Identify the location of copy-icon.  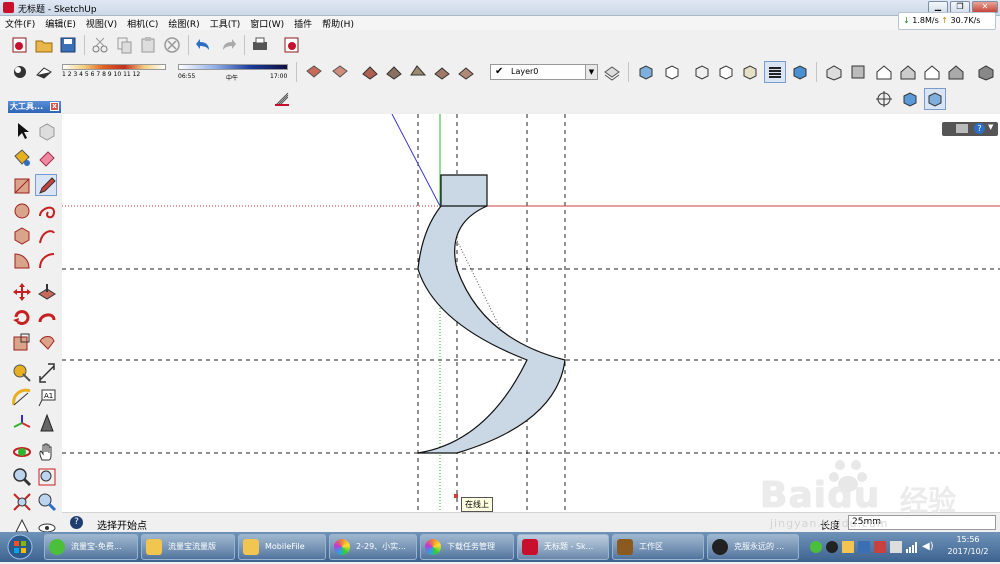
(124, 45).